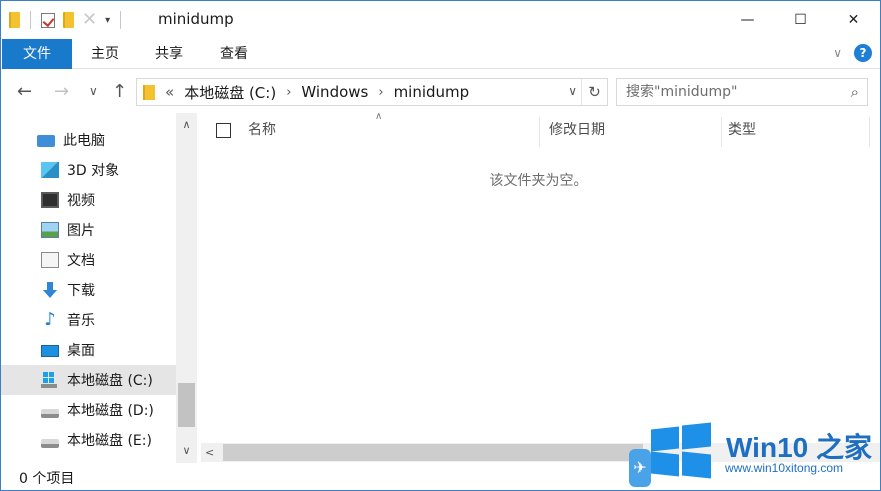 The image size is (881, 491). I want to click on recent-locations-button: ∨, so click(93, 91).